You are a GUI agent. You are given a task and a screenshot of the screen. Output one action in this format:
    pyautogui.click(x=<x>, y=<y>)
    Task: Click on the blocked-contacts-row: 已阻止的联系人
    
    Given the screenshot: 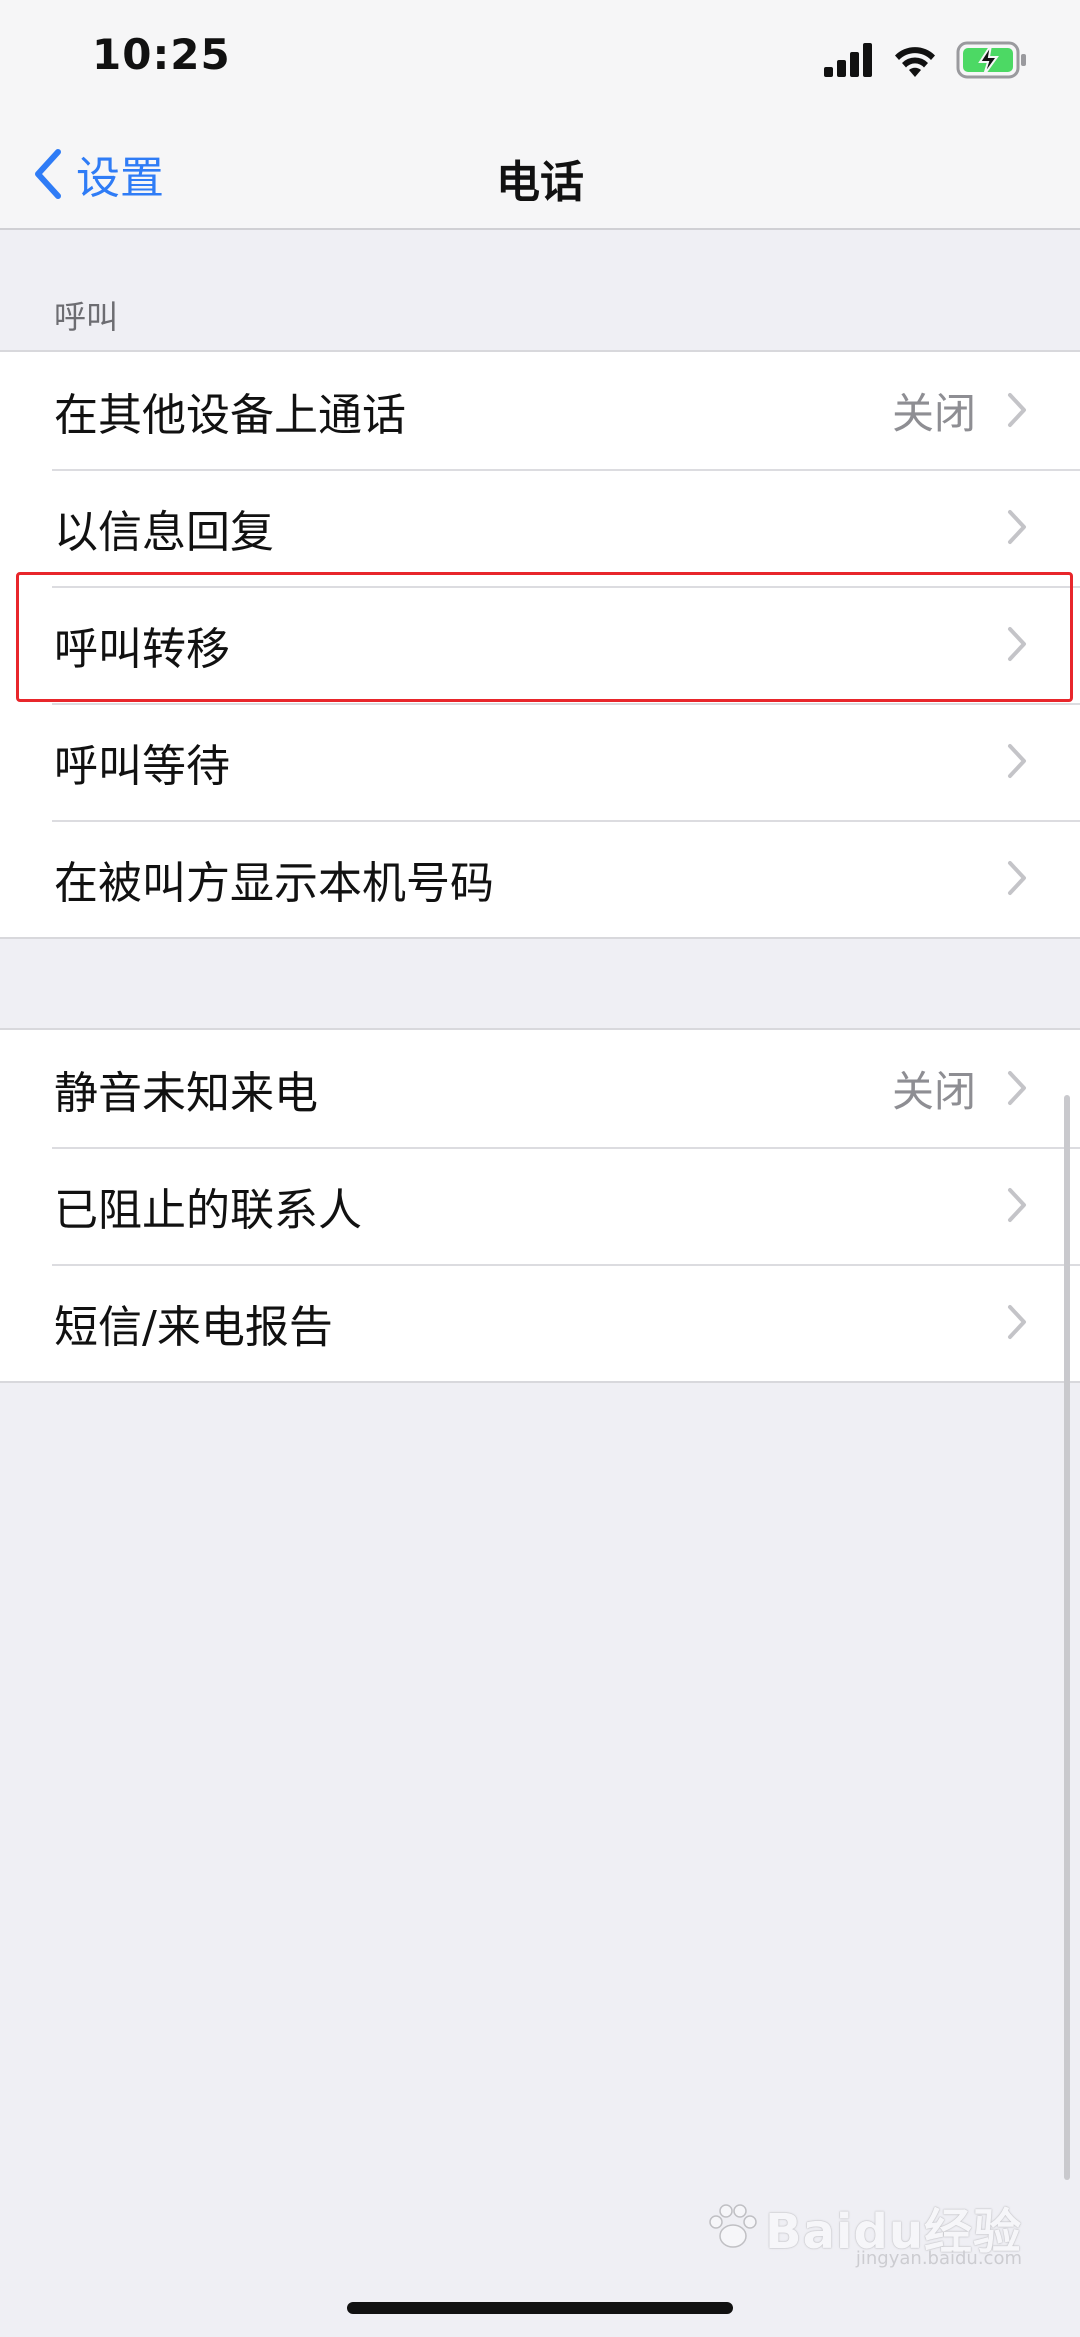 What is the action you would take?
    pyautogui.click(x=540, y=1205)
    